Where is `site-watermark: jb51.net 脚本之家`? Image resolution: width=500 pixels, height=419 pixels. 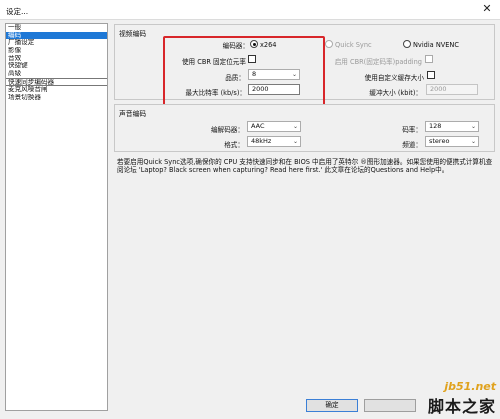 site-watermark: jb51.net 脚本之家 is located at coordinates (462, 398).